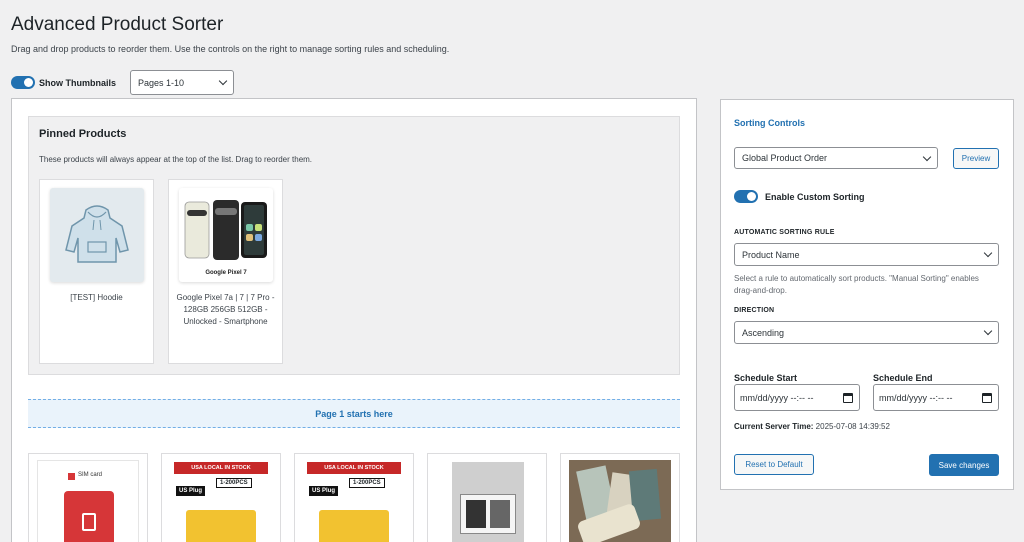 The height and width of the screenshot is (542, 1024). What do you see at coordinates (777, 397) in the screenshot?
I see `schedule-start-placeholder: mm/dd/yyyy --:-- --` at bounding box center [777, 397].